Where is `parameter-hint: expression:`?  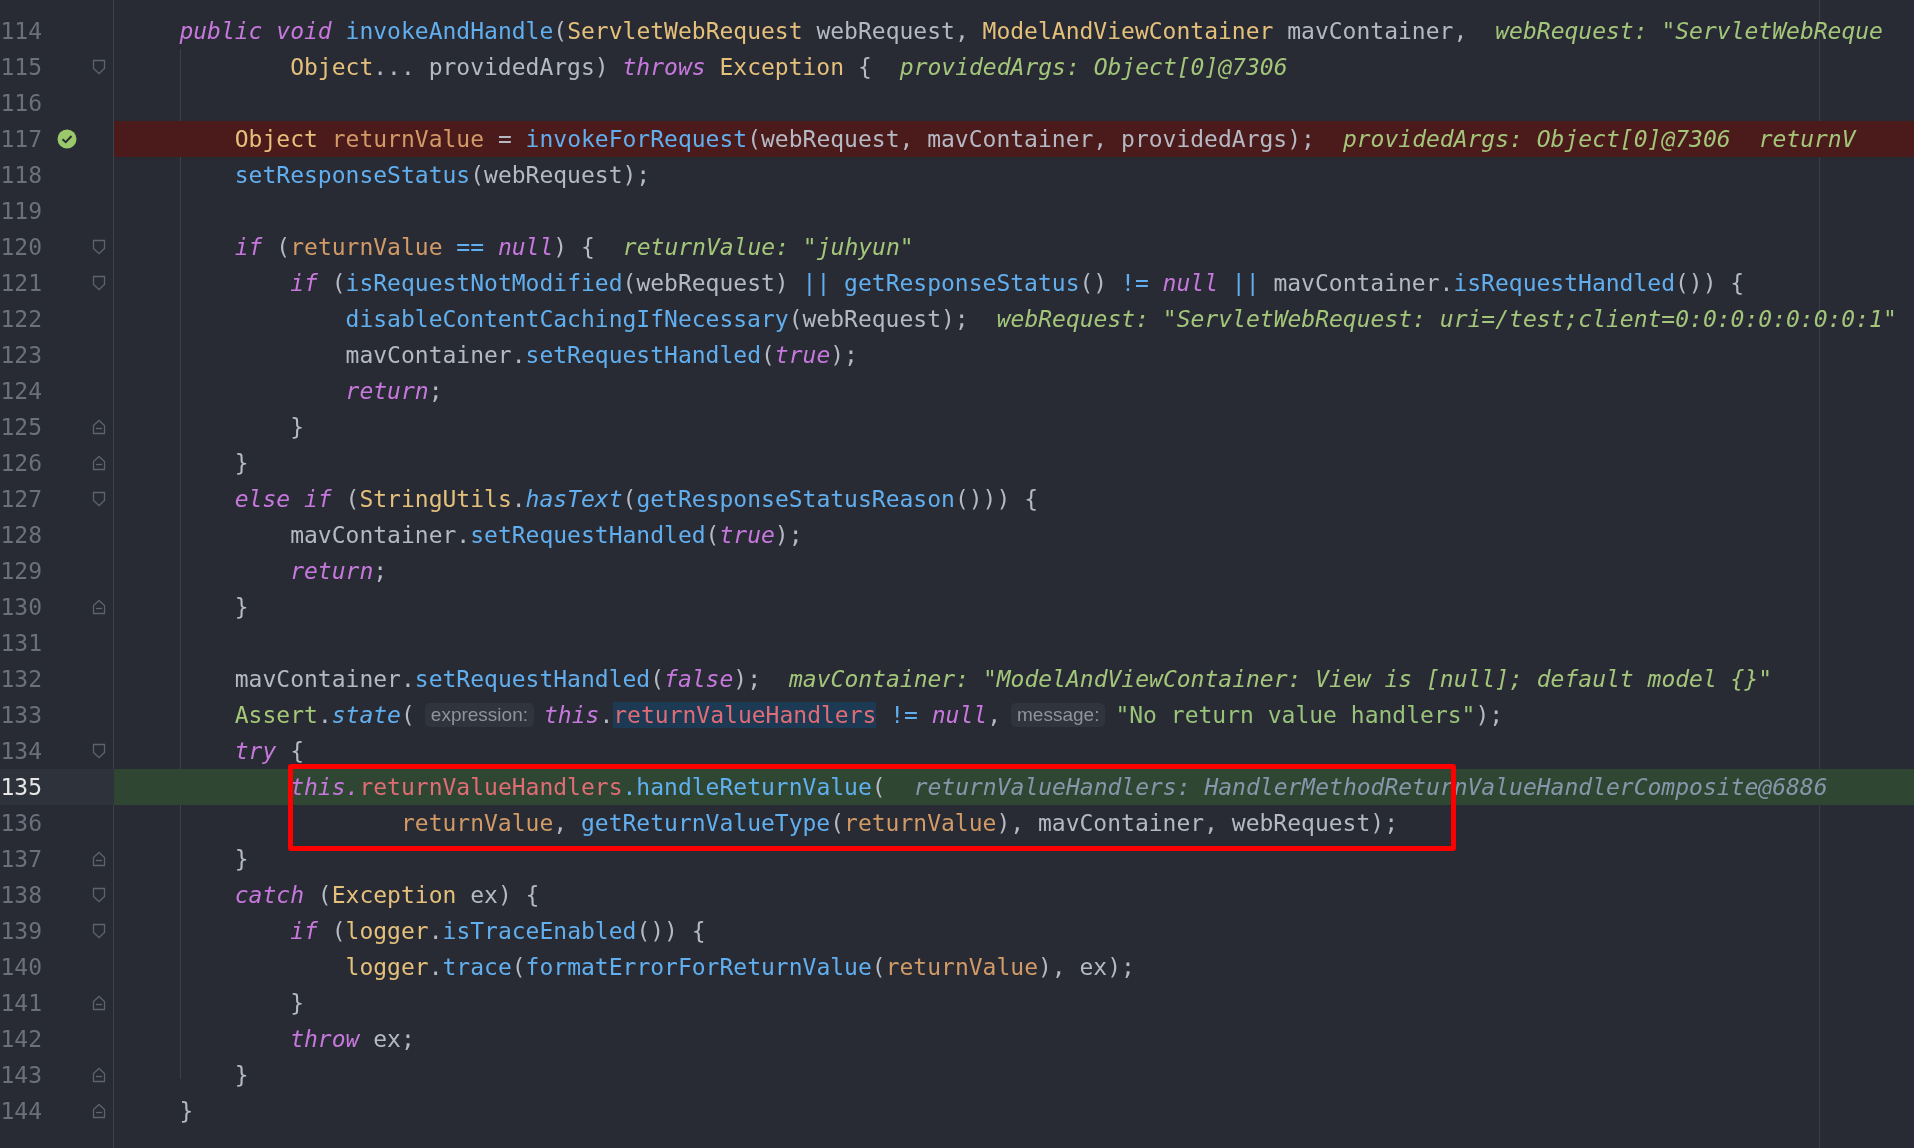 parameter-hint: expression: is located at coordinates (479, 715).